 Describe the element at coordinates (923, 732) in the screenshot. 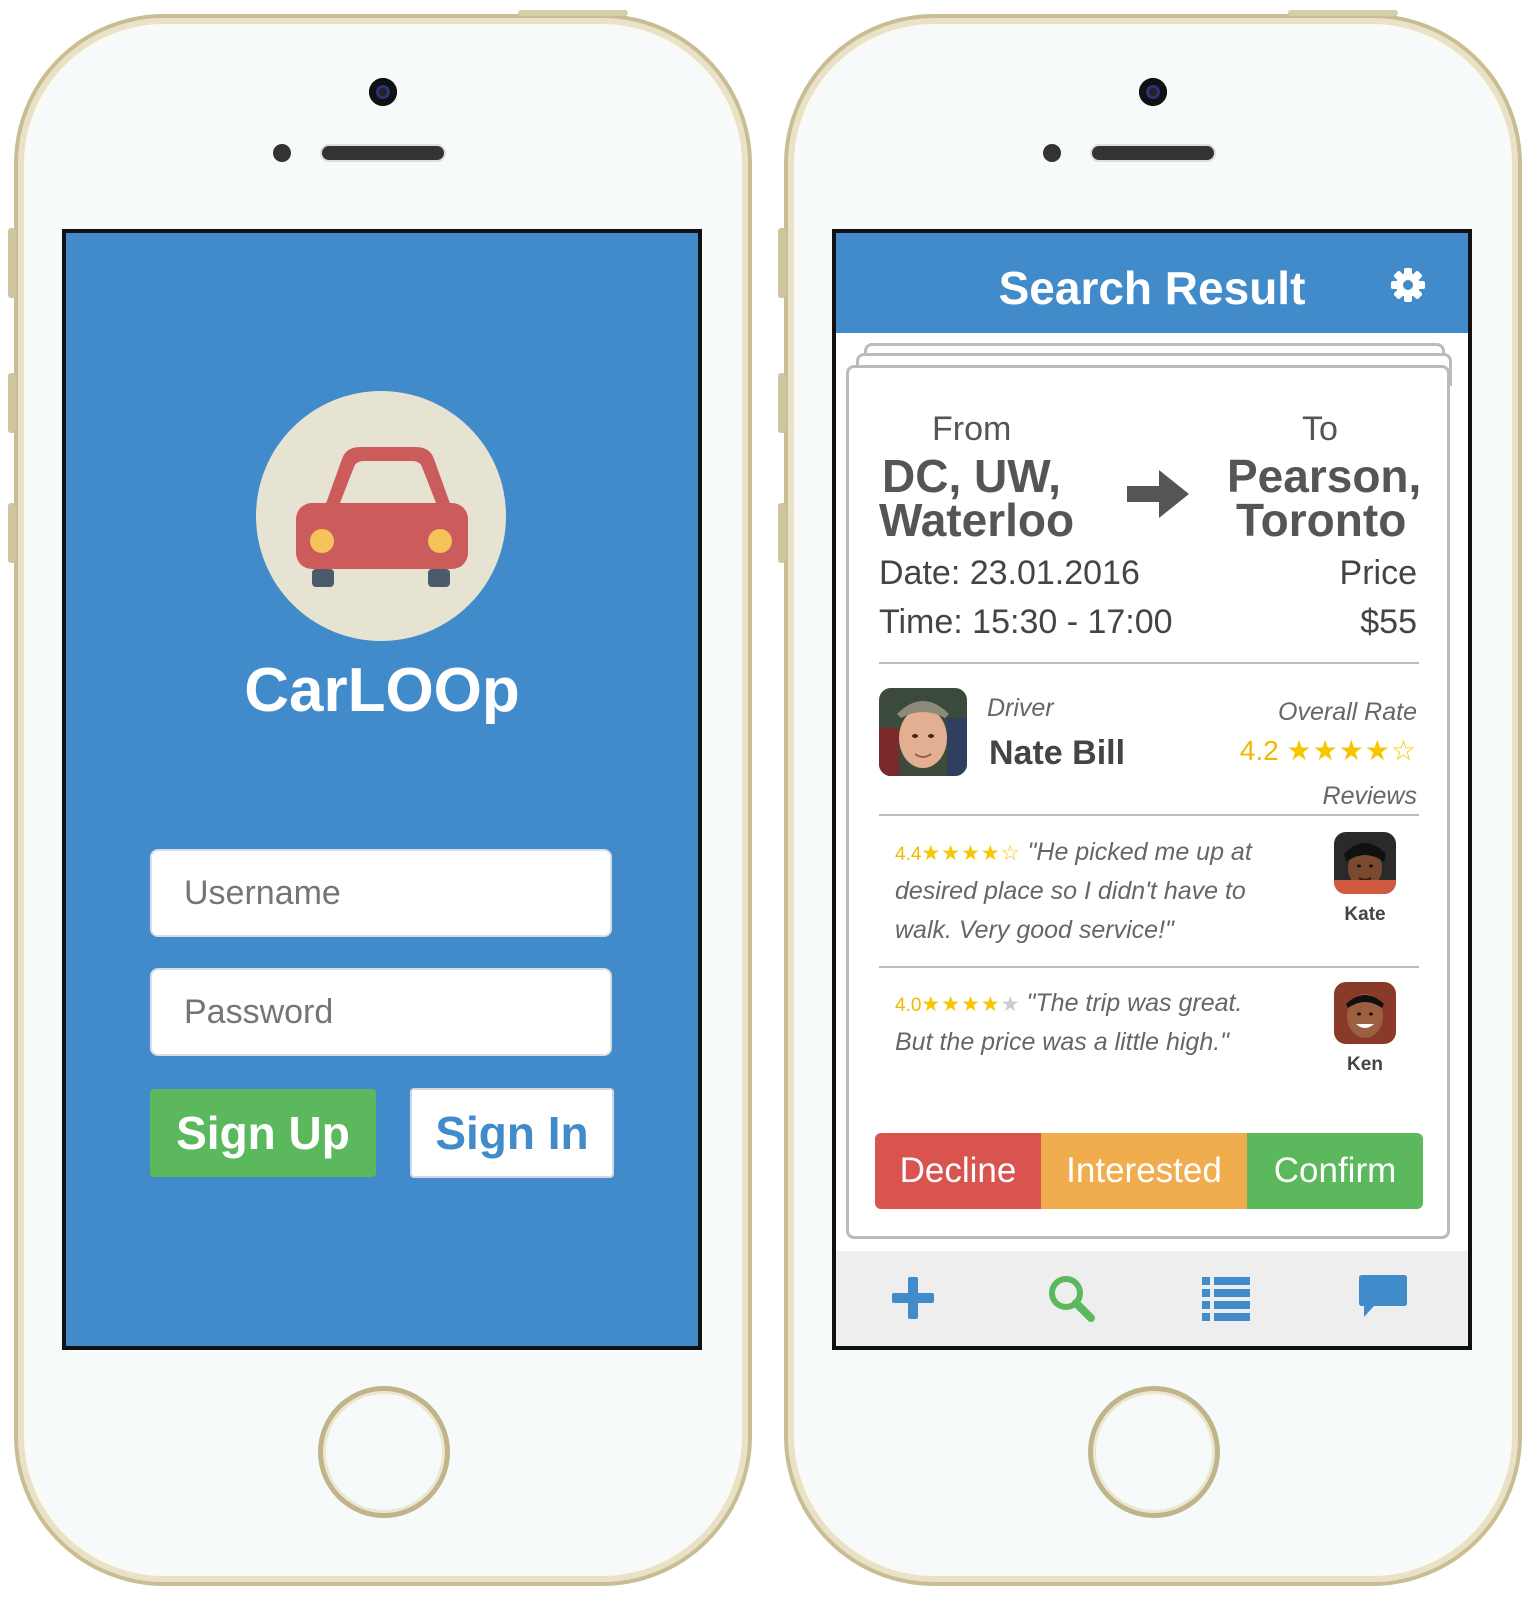

I see `driver-avatar` at that location.